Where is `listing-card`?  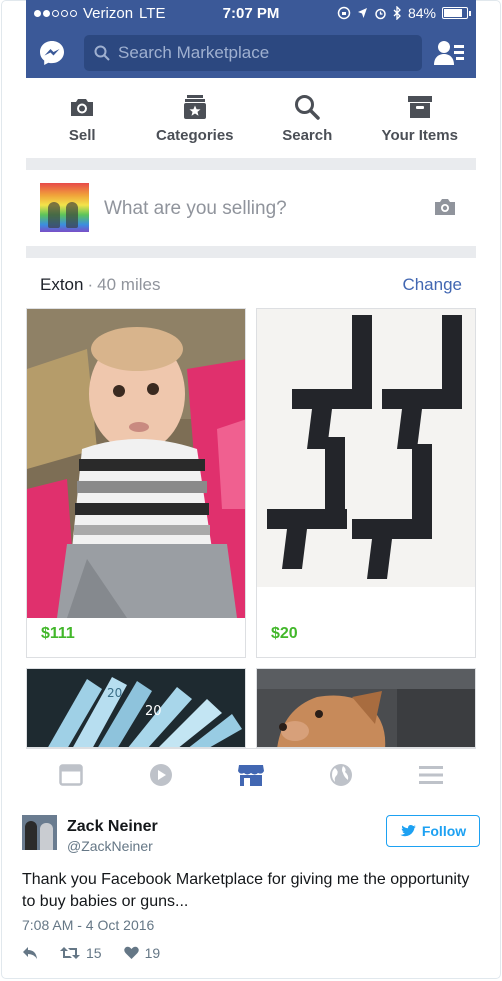
listing-card is located at coordinates (366, 708).